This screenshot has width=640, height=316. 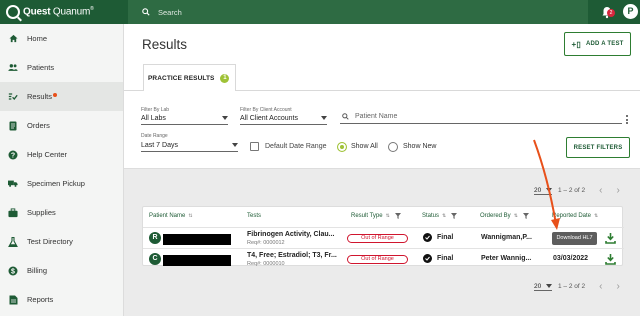 I want to click on sidebar-item-specimen-pickup: Specimen Pickup, so click(x=61, y=183).